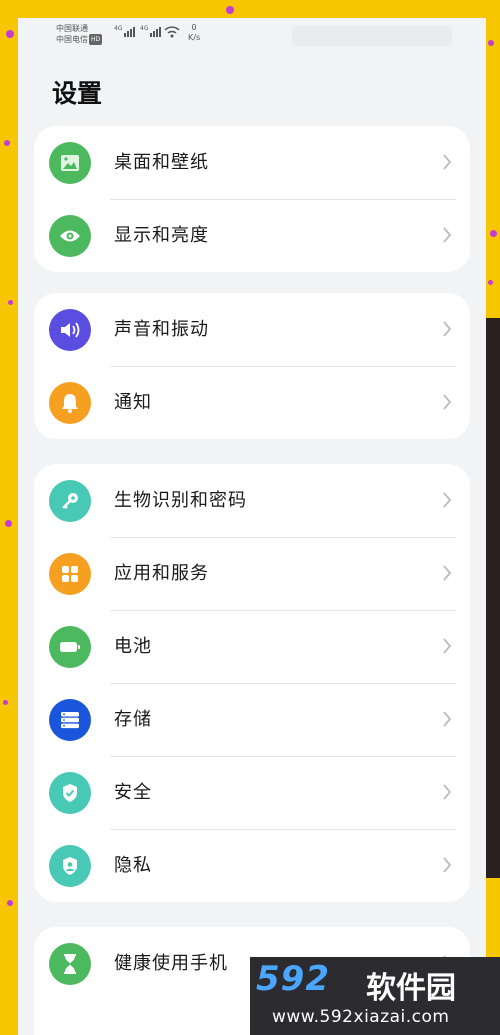 The width and height of the screenshot is (500, 1035). Describe the element at coordinates (77, 93) in the screenshot. I see `page-title: 设置` at that location.